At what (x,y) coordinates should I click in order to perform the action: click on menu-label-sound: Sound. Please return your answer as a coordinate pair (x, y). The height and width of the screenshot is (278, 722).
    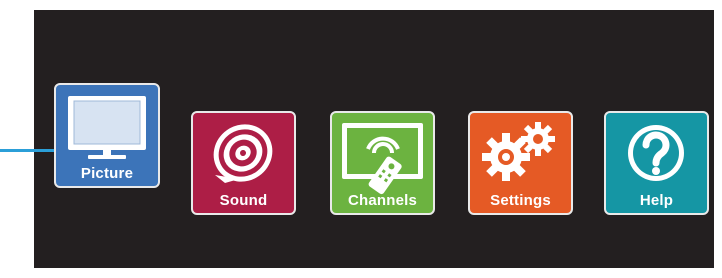
    Looking at the image, I should click on (243, 200).